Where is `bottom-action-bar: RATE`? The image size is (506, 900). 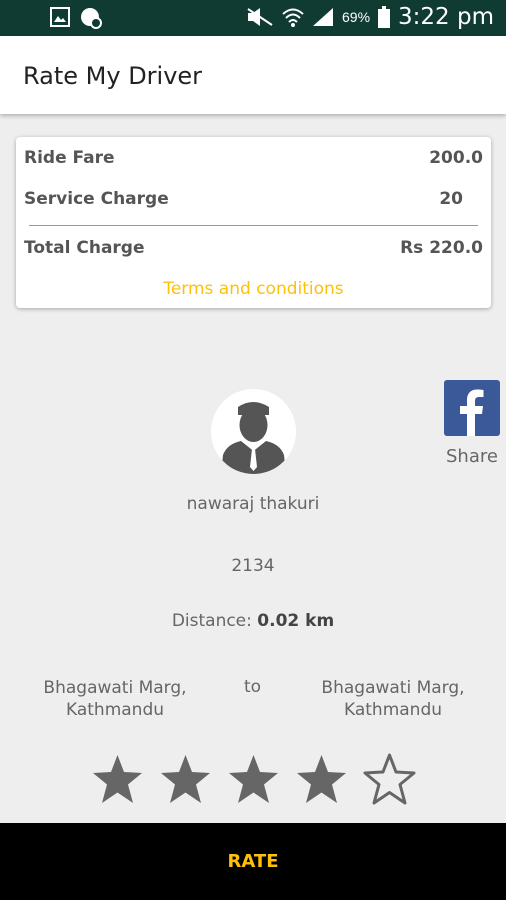 bottom-action-bar: RATE is located at coordinates (253, 861).